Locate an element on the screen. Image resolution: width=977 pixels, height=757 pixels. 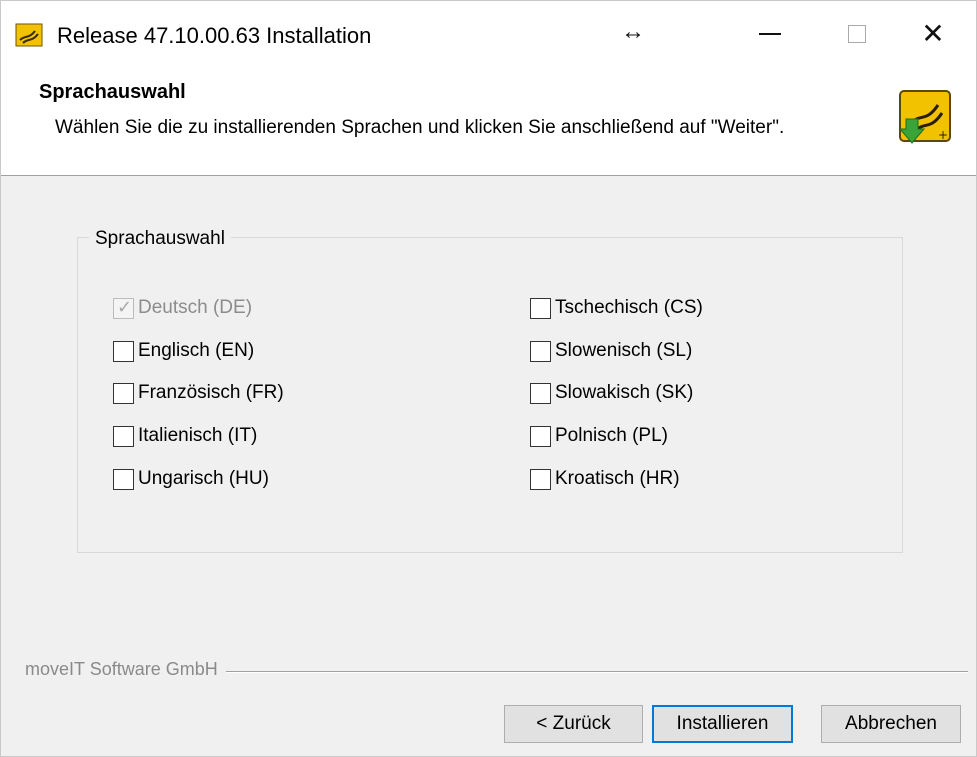
maximize-button is located at coordinates (857, 34).